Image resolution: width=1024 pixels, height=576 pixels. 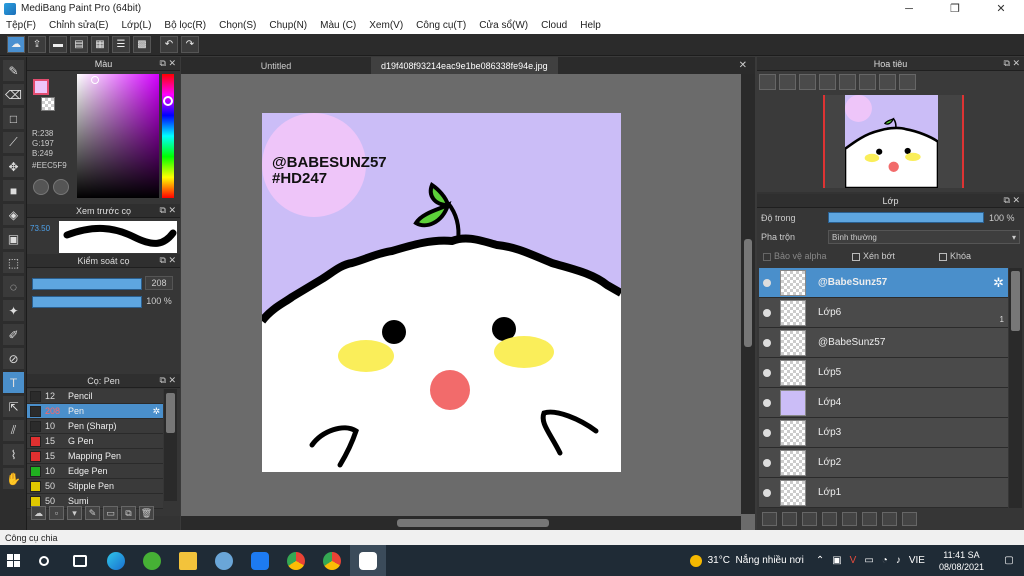 I want to click on gear-icon: ✲, so click(x=156, y=411).